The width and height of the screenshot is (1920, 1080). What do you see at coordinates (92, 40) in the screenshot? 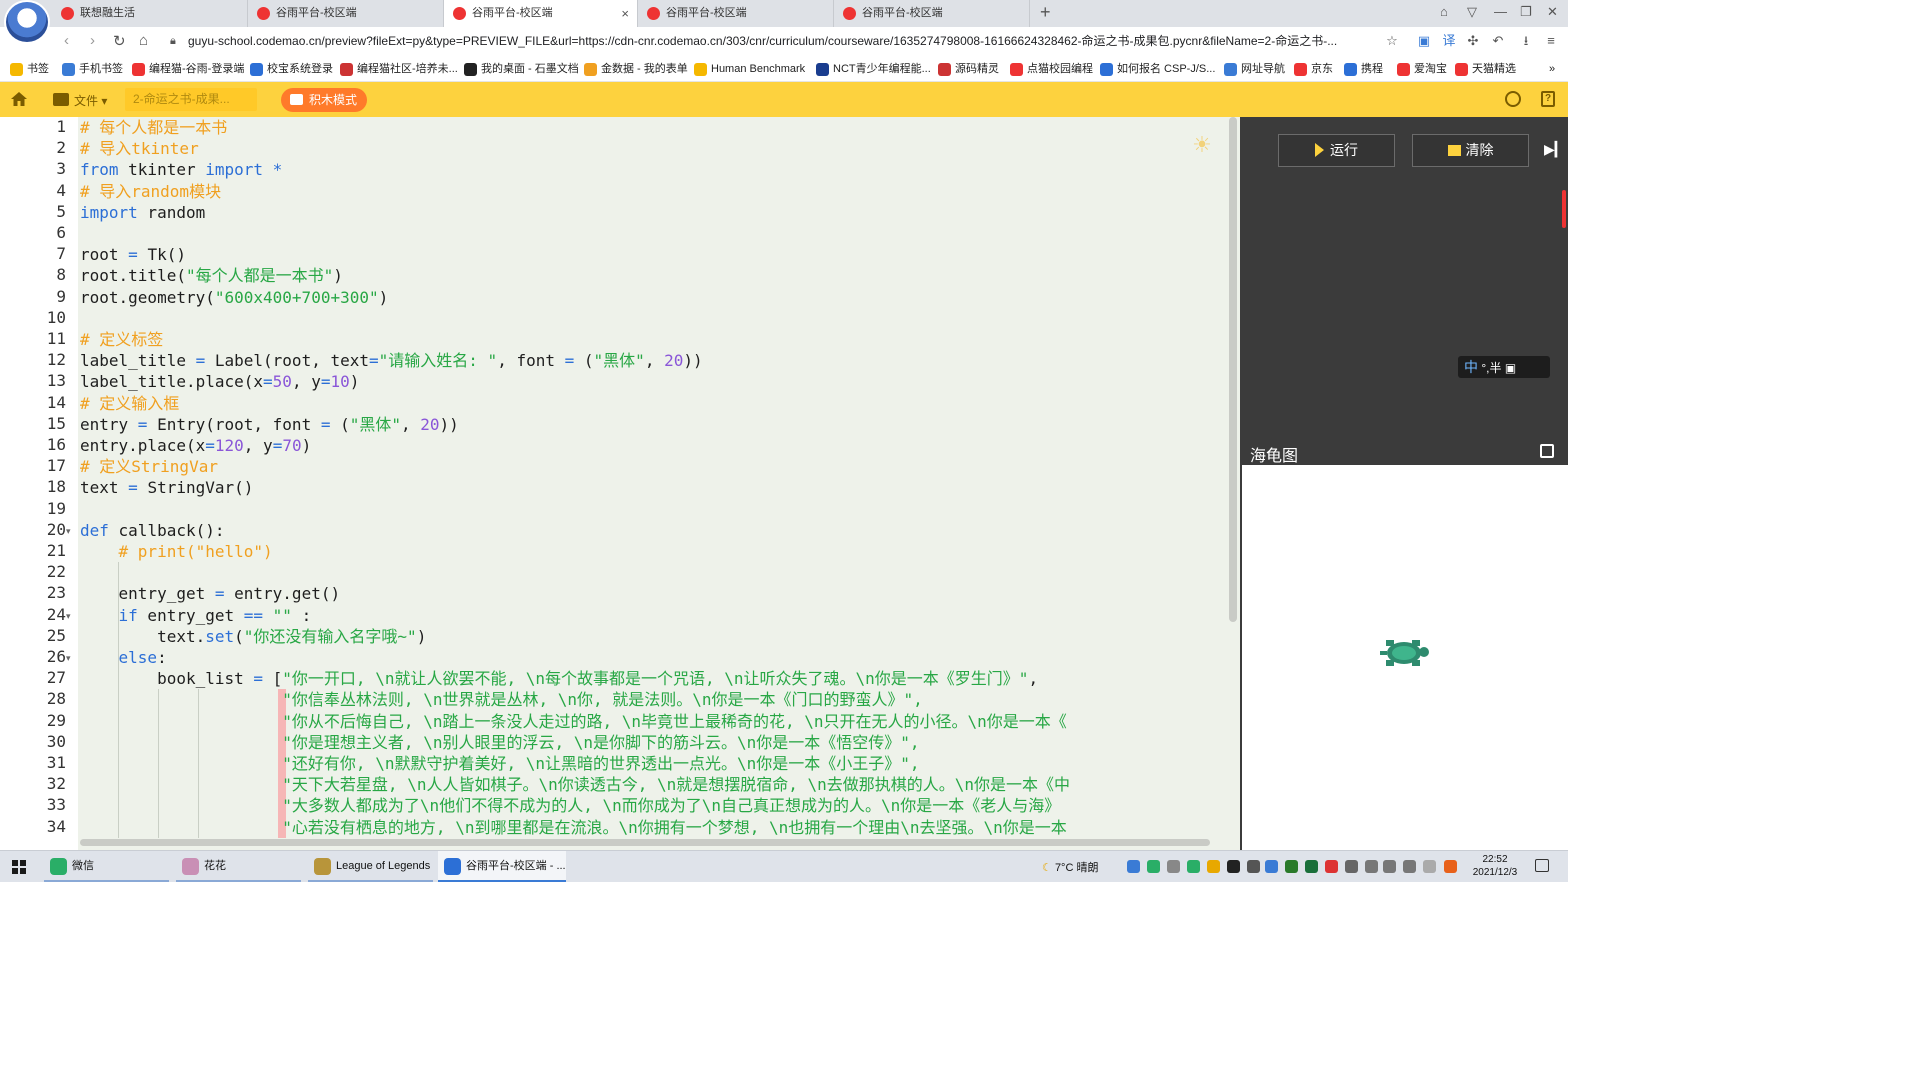
I see `forward-icon: ›` at bounding box center [92, 40].